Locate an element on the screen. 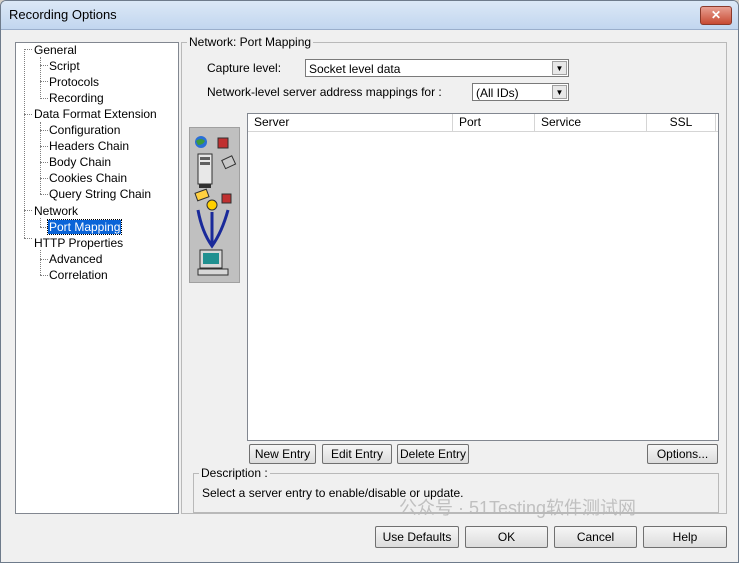  network-illustration-svg is located at coordinates (215, 206).